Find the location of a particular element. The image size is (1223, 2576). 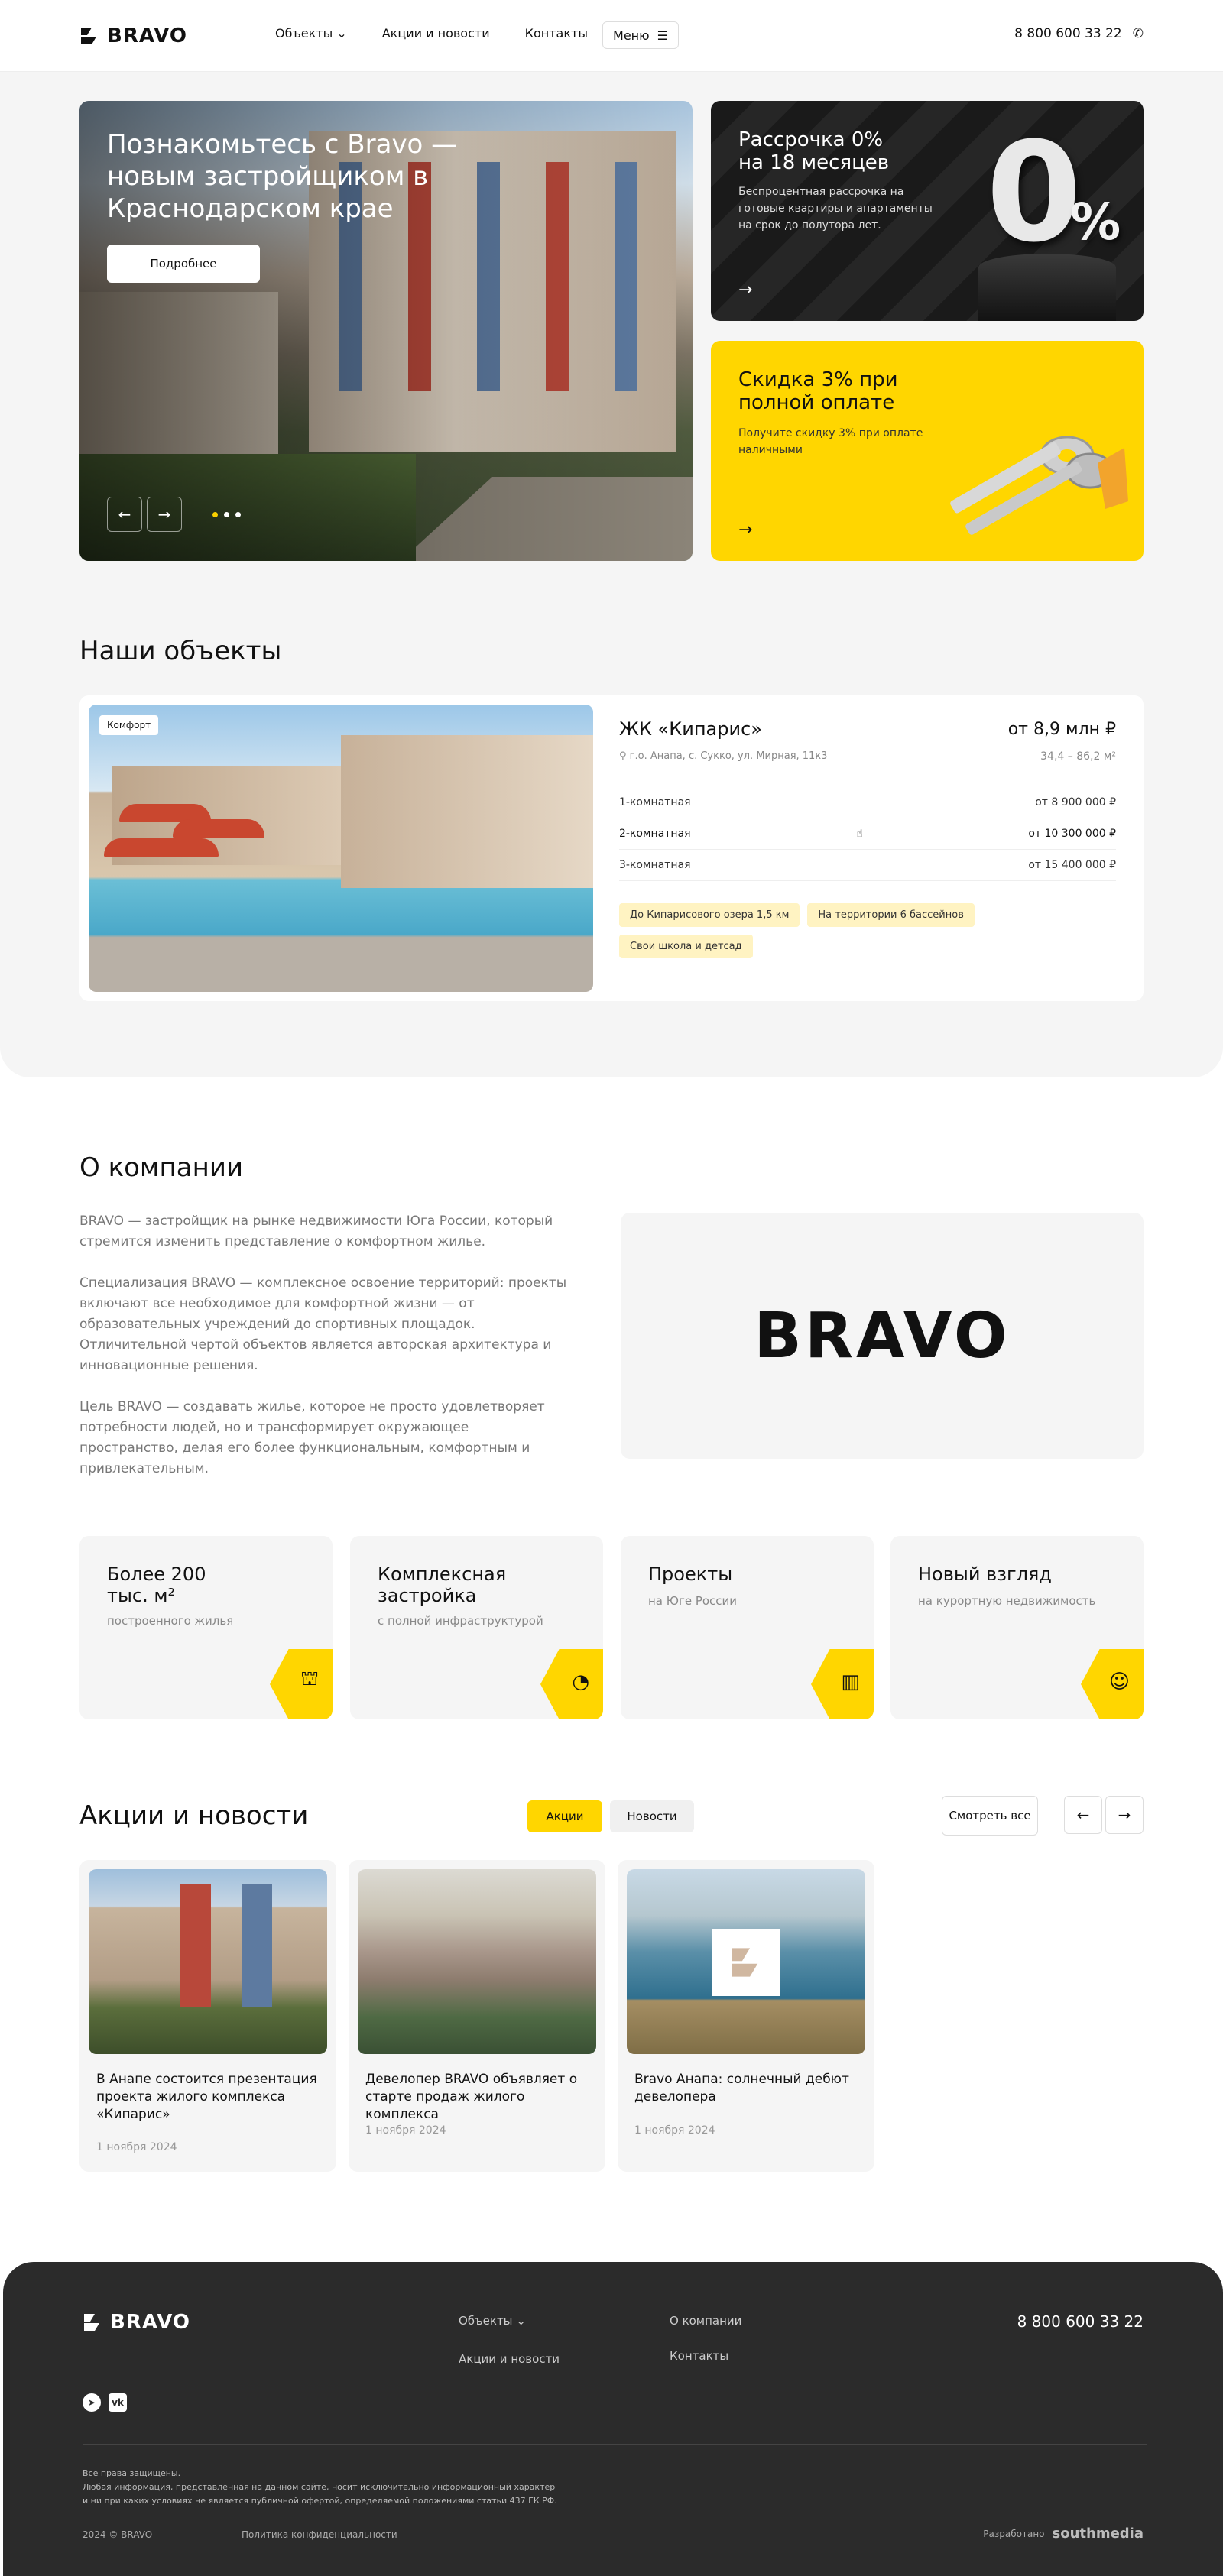

object-class-badge: Комфорт is located at coordinates (129, 725).